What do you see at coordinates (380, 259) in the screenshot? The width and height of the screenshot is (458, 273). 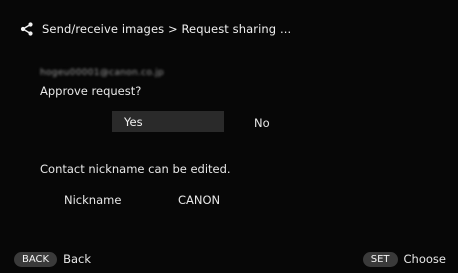 I see `set-key-badge: SET` at bounding box center [380, 259].